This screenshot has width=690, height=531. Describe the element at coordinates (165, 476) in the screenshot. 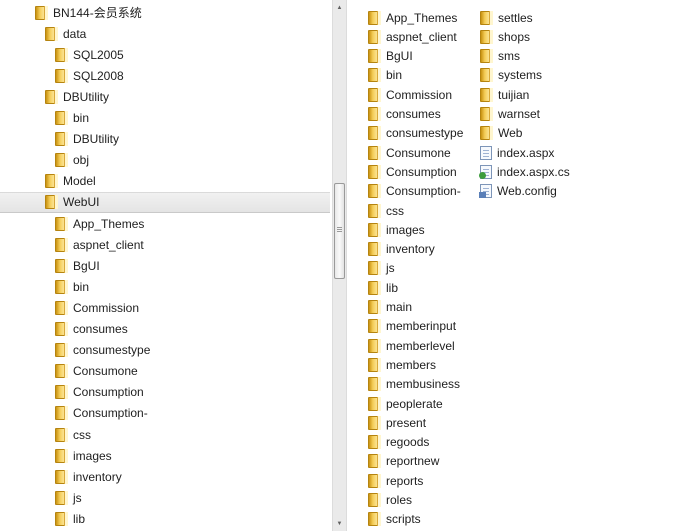

I see `tree-item: inventory` at that location.